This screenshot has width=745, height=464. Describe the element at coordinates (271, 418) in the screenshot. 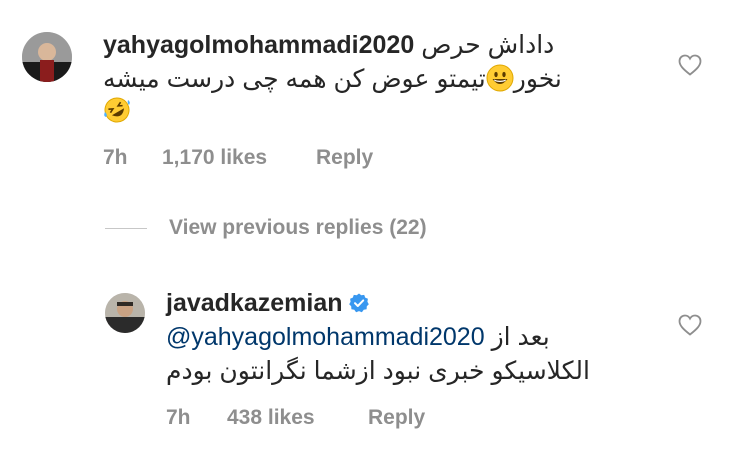

I see `reply-likes: 438 likes` at that location.